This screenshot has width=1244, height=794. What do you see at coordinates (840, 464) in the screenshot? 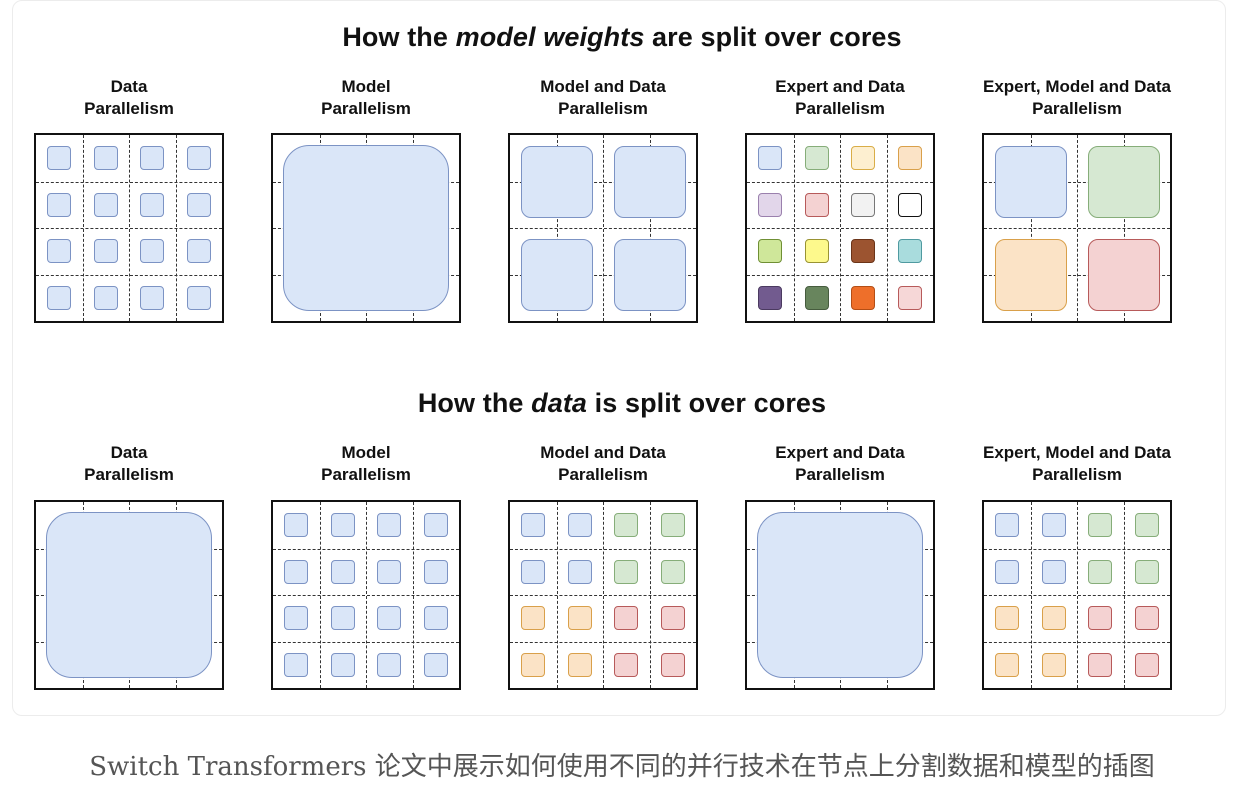
I see `data-panel-label-4: Expert and Data Parallelism` at bounding box center [840, 464].